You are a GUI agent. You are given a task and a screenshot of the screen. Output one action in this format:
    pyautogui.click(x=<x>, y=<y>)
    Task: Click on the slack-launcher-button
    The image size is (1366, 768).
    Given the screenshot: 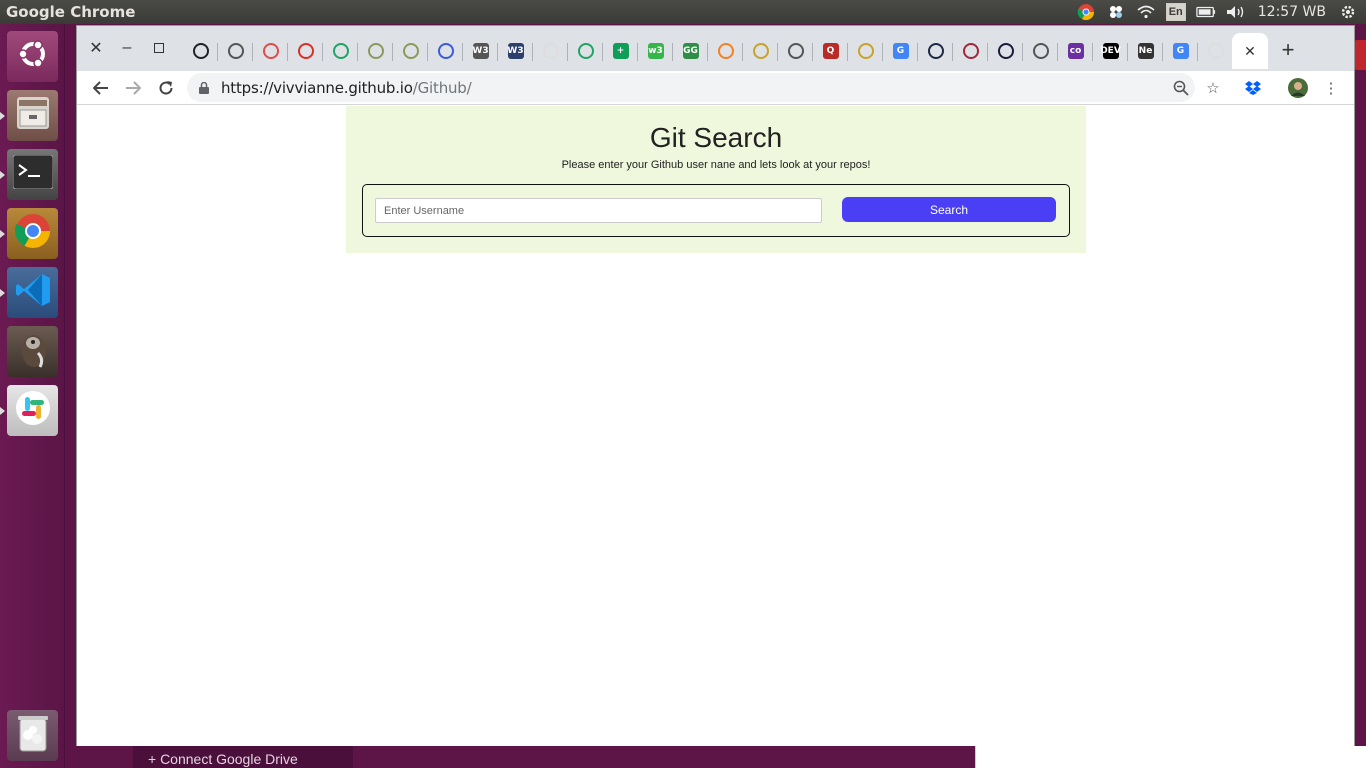 What is the action you would take?
    pyautogui.click(x=29, y=410)
    